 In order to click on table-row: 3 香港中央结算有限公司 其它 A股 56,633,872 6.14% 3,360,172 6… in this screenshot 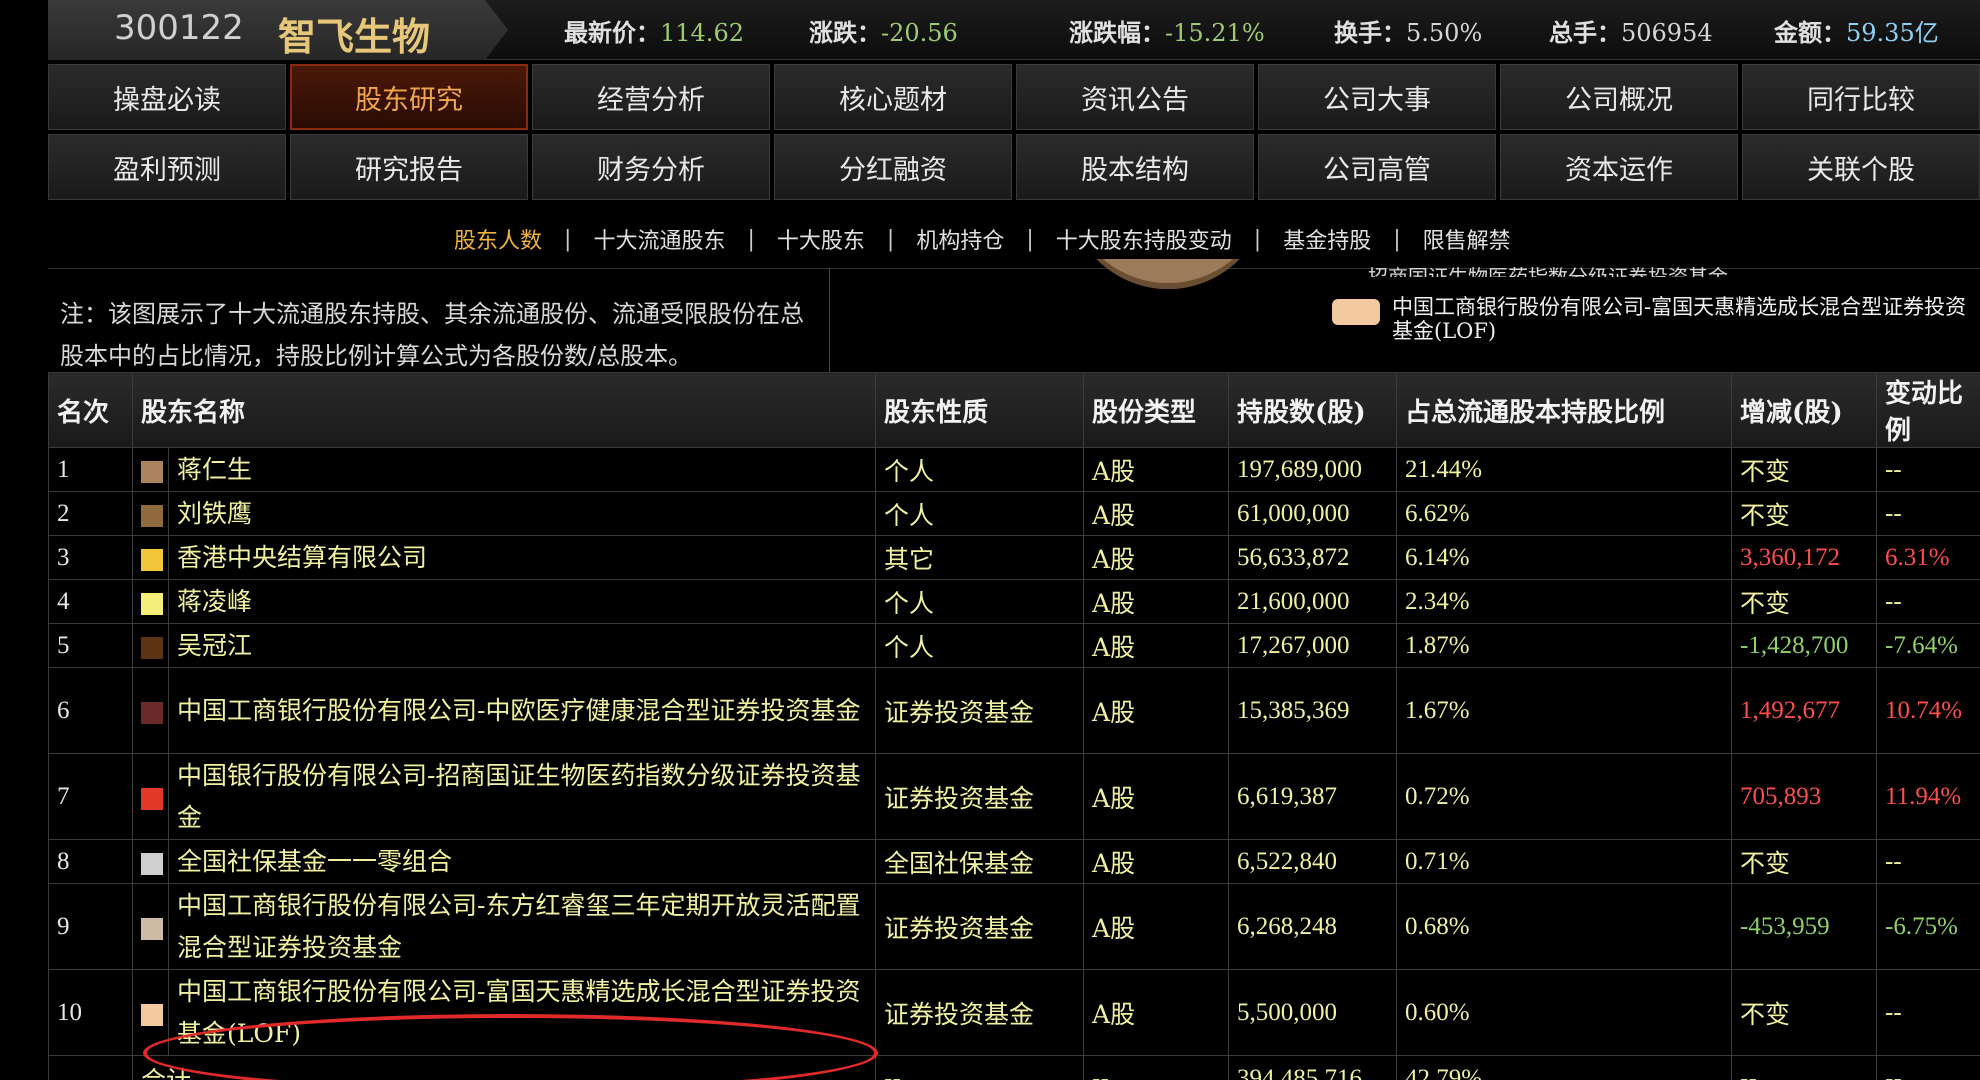, I will do `click(1014, 557)`.